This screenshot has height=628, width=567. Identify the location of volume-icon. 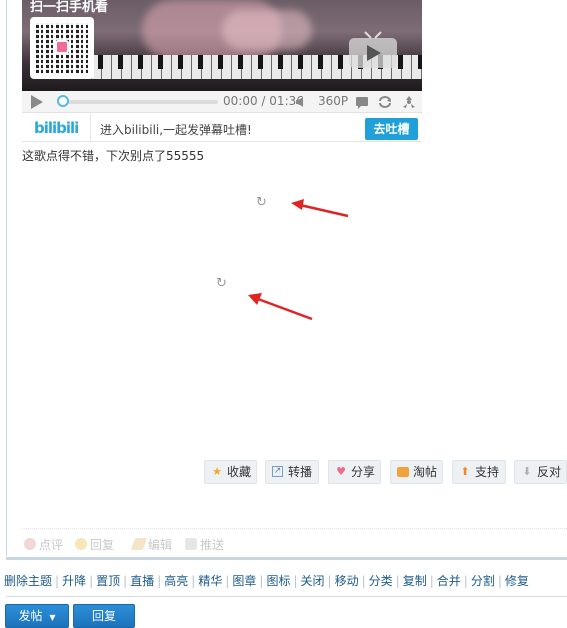
(302, 102).